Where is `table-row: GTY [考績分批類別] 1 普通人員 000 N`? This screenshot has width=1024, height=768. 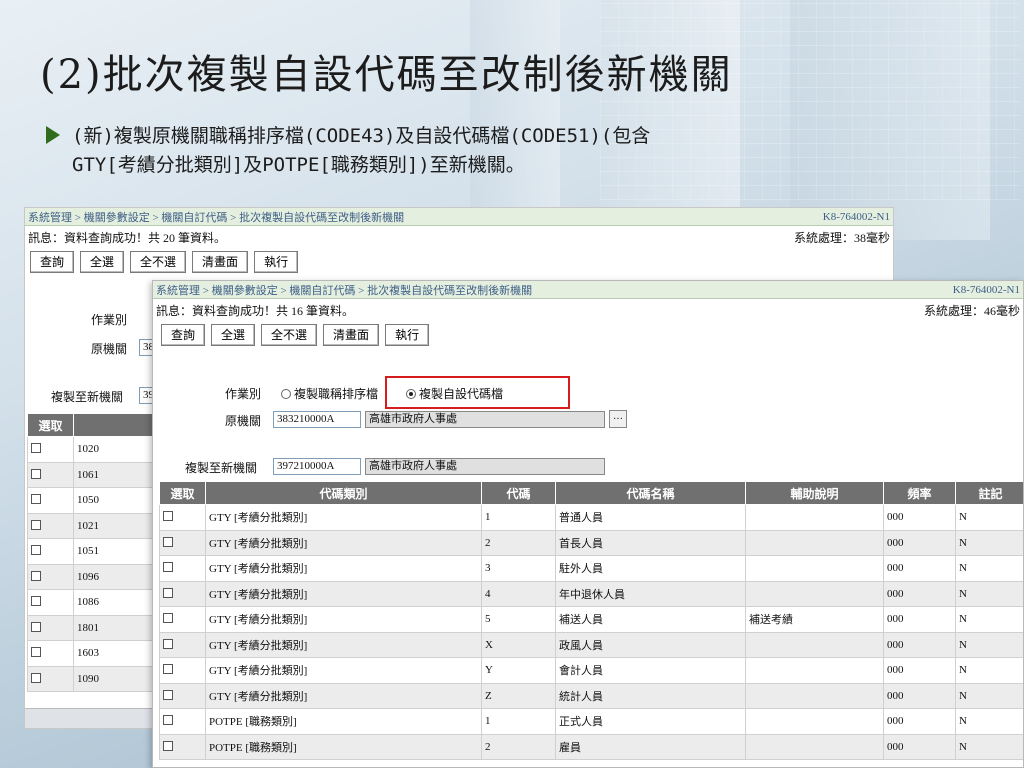 table-row: GTY [考績分批類別] 1 普通人員 000 N is located at coordinates (591, 517).